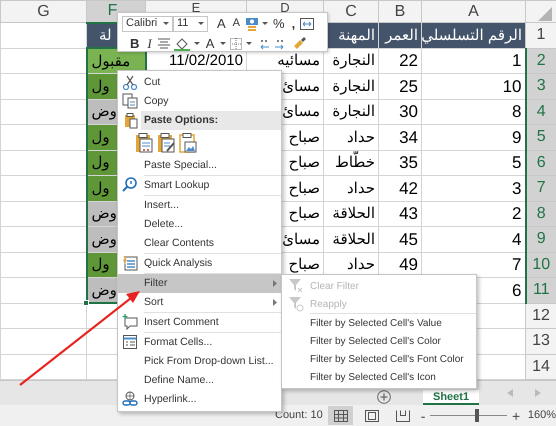  What do you see at coordinates (400, 61) in the screenshot?
I see `table-cell: 22` at bounding box center [400, 61].